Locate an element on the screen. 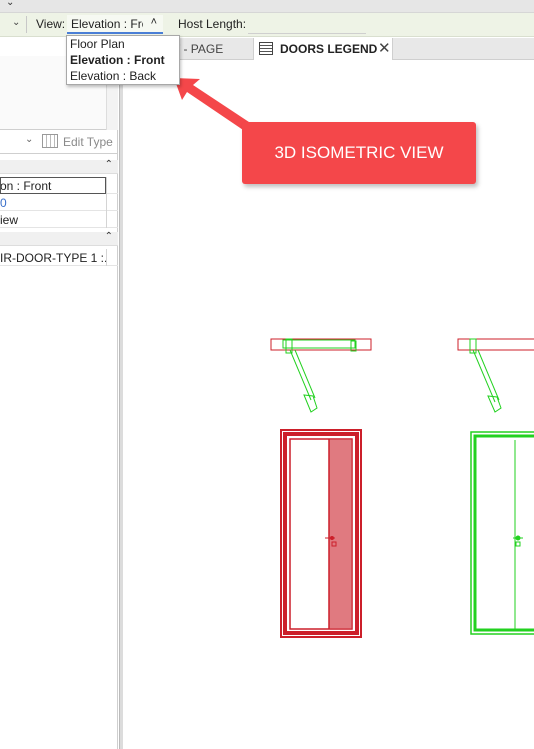 The width and height of the screenshot is (534, 749). section-header-graphics: ⌃ is located at coordinates (59, 166).